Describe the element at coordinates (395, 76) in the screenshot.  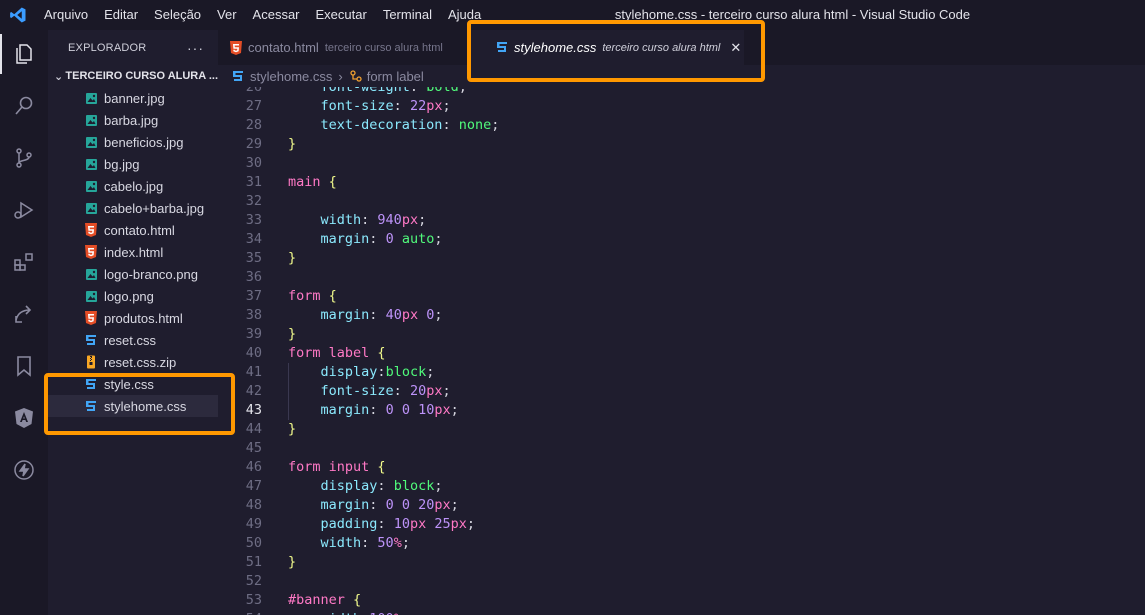
I see `breadcrumb-symbol: form label` at that location.